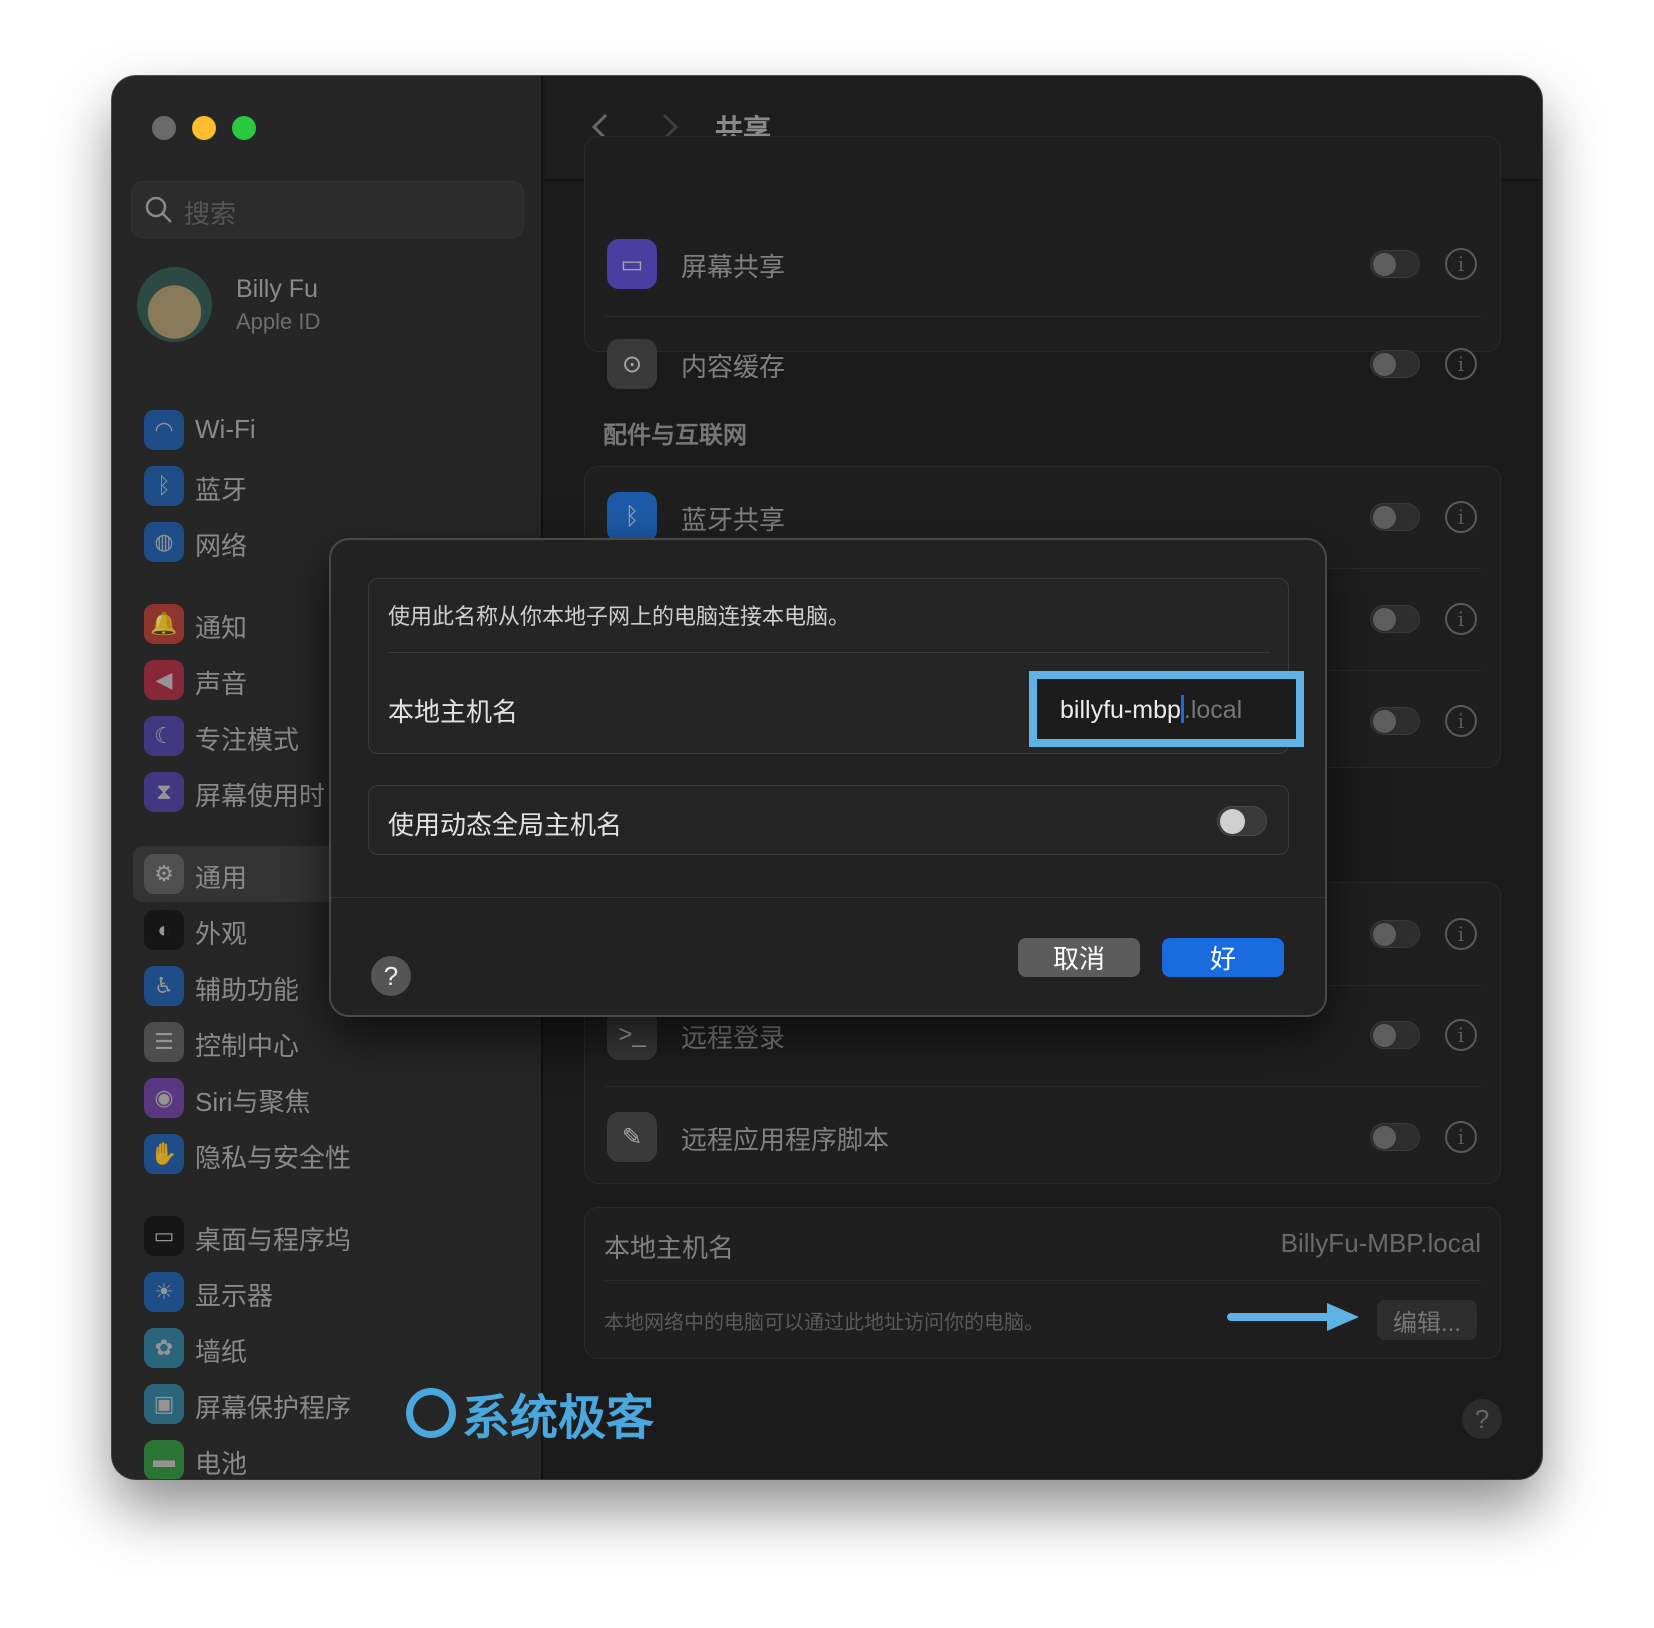  Describe the element at coordinates (164, 542) in the screenshot. I see `globe-icon: ◍` at that location.